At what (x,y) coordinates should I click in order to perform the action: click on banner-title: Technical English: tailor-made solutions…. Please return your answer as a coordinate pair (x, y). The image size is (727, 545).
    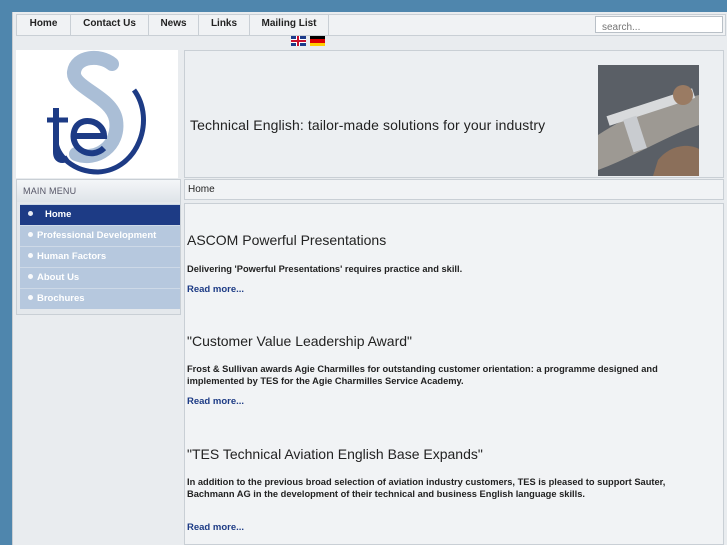
    Looking at the image, I should click on (368, 125).